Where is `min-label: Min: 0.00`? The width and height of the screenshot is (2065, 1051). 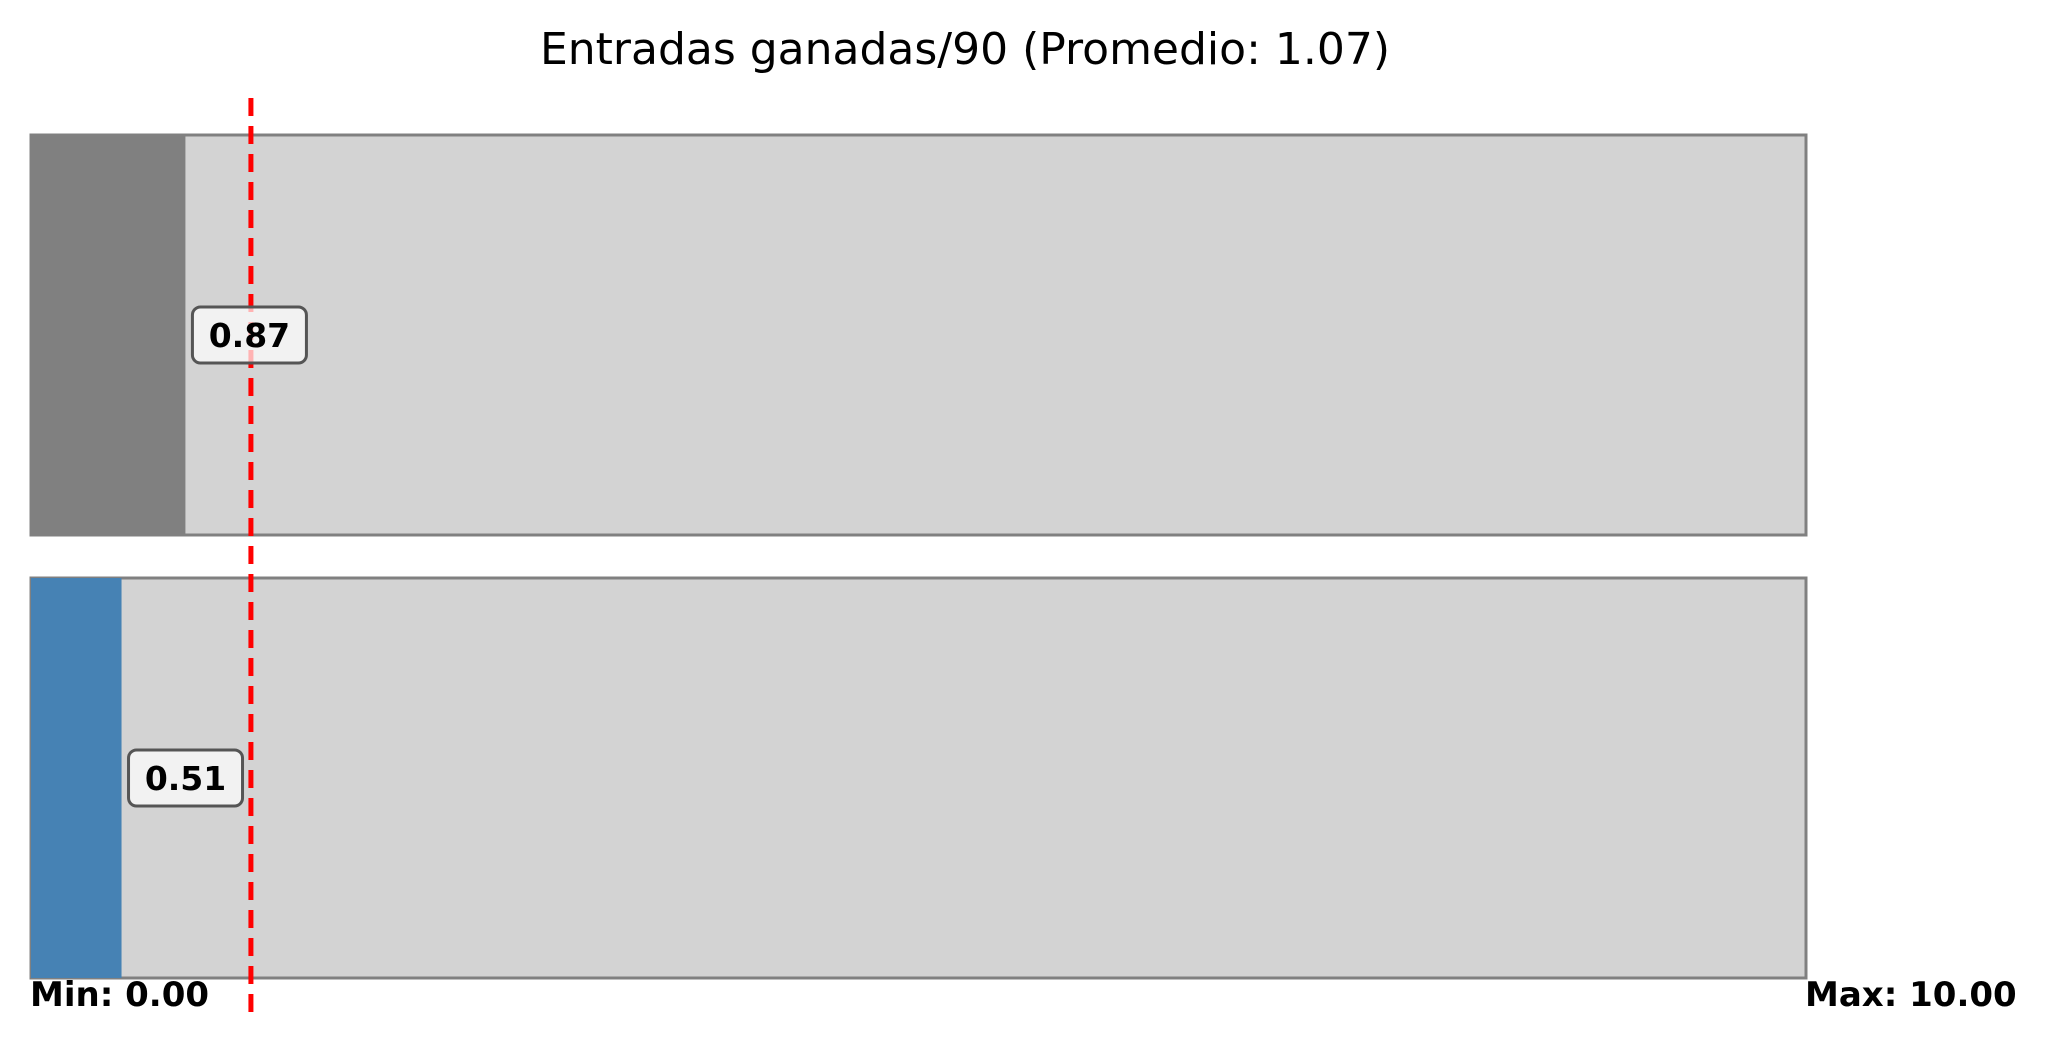
min-label: Min: 0.00 is located at coordinates (119, 995).